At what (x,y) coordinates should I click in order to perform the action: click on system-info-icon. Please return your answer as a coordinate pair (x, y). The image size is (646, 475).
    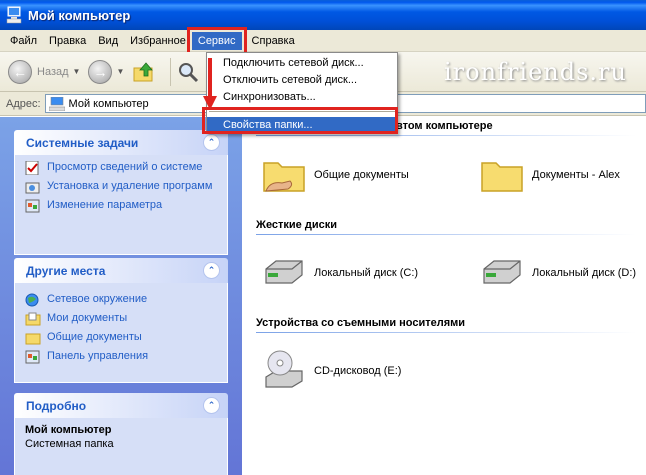
    Looking at the image, I should click on (32, 168).